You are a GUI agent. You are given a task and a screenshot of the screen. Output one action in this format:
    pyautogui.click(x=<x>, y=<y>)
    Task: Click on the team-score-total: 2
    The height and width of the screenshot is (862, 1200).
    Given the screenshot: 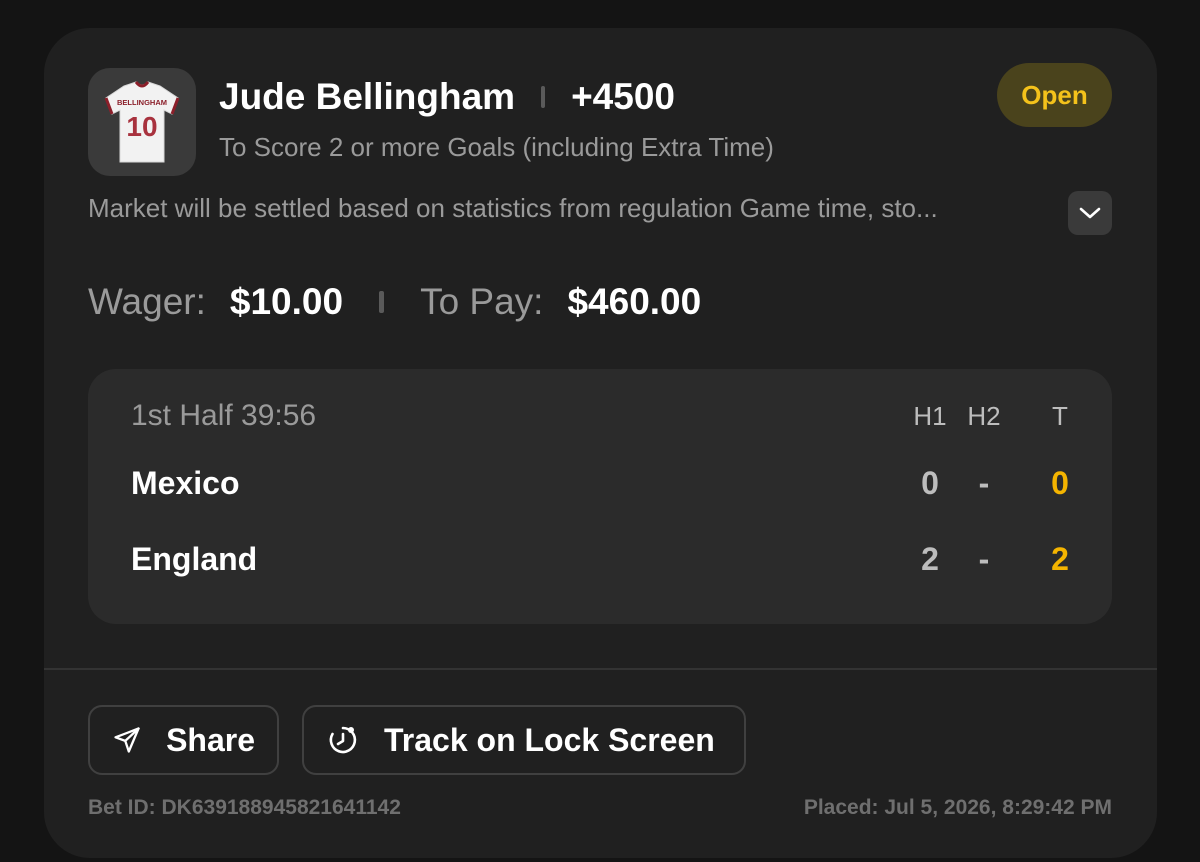 What is the action you would take?
    pyautogui.click(x=1060, y=559)
    